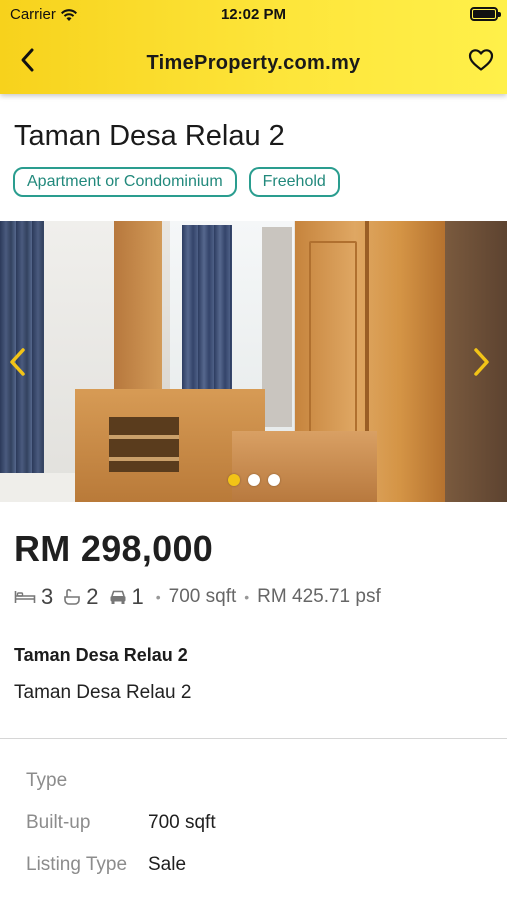 The width and height of the screenshot is (507, 900). I want to click on detail-row-listing-type: Listing Type Sale, so click(121, 875).